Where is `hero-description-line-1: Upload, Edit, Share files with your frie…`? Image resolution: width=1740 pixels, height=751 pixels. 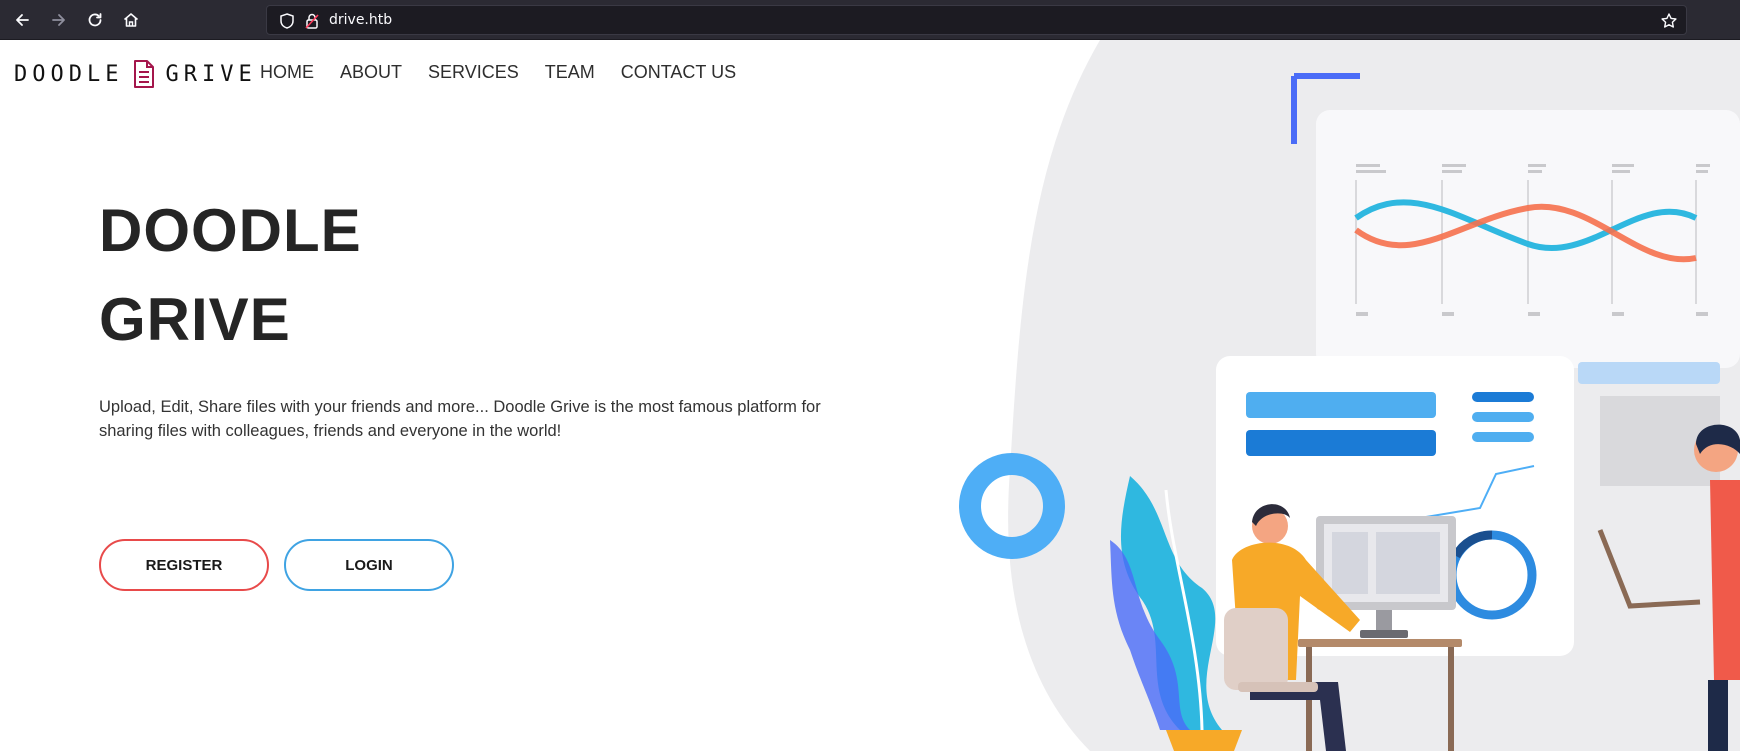 hero-description-line-1: Upload, Edit, Share files with your frie… is located at coordinates (460, 407).